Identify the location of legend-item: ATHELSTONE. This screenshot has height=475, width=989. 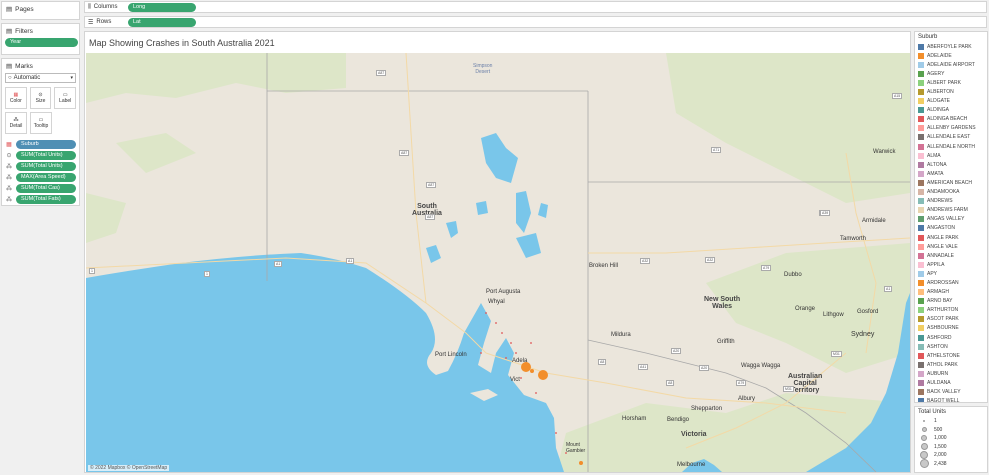
(951, 355).